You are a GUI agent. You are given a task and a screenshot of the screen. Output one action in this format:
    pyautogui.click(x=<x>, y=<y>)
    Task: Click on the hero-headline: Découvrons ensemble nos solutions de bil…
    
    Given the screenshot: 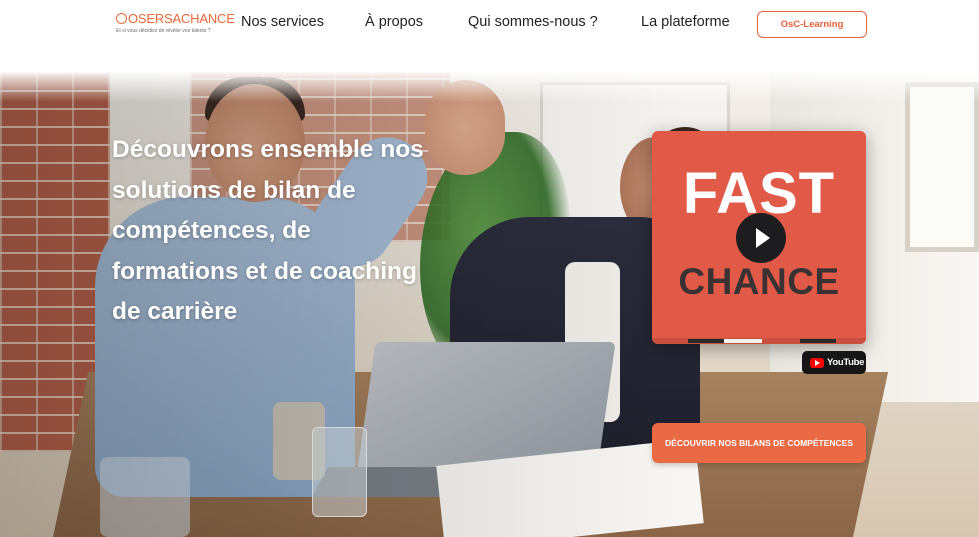 What is the action you would take?
    pyautogui.click(x=268, y=230)
    